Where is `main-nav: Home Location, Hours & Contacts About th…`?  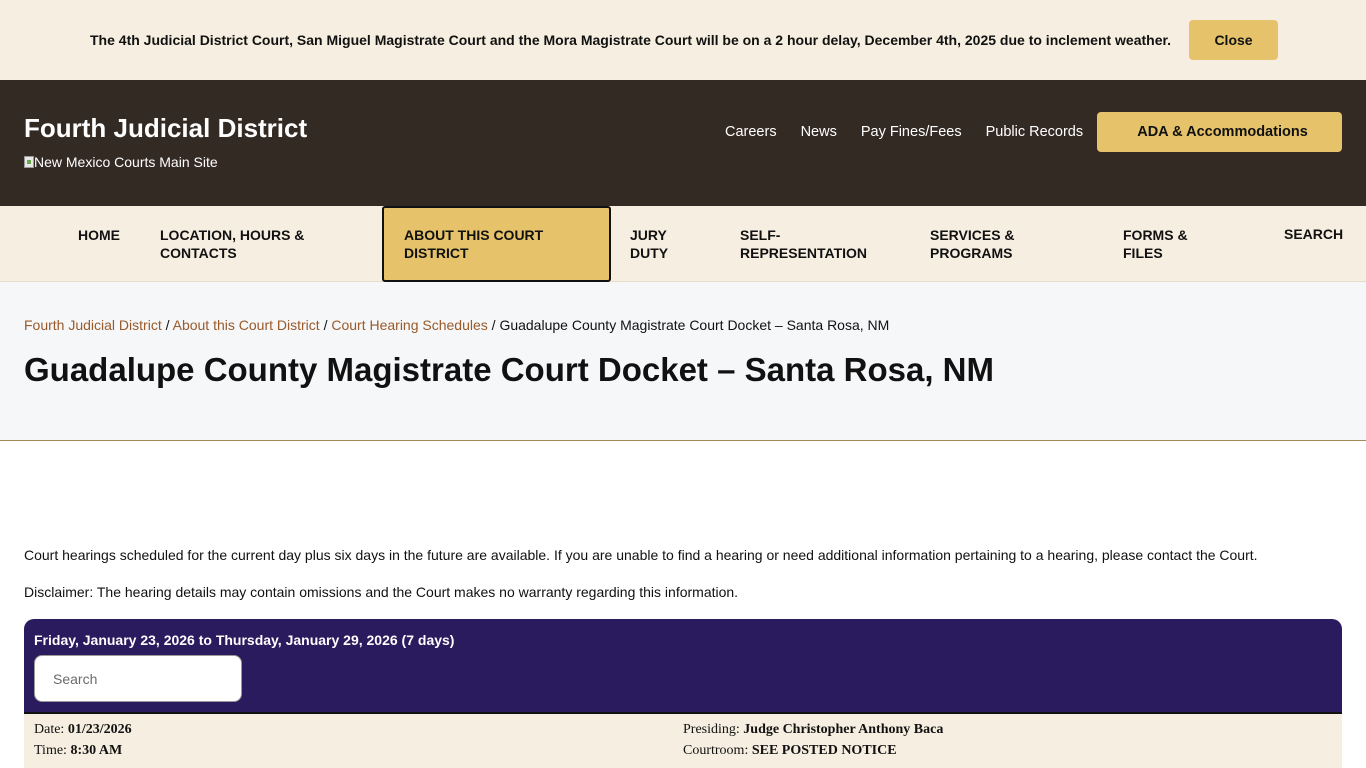 main-nav: Home Location, Hours & Contacts About th… is located at coordinates (683, 244).